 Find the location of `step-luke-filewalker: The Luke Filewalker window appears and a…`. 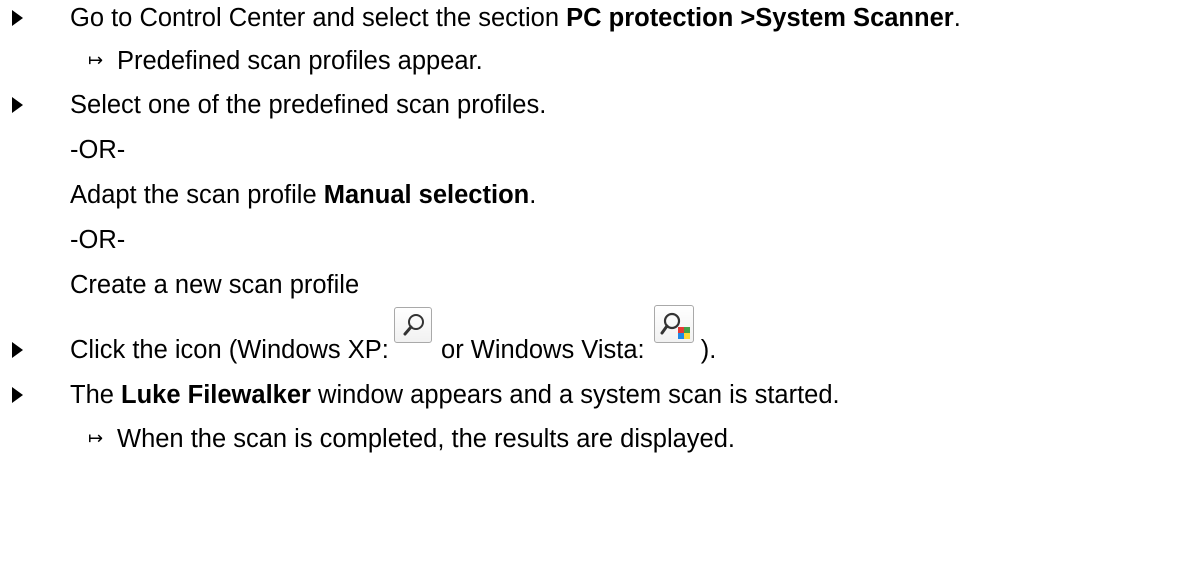

step-luke-filewalker: The Luke Filewalker window appears and a… is located at coordinates (455, 395).